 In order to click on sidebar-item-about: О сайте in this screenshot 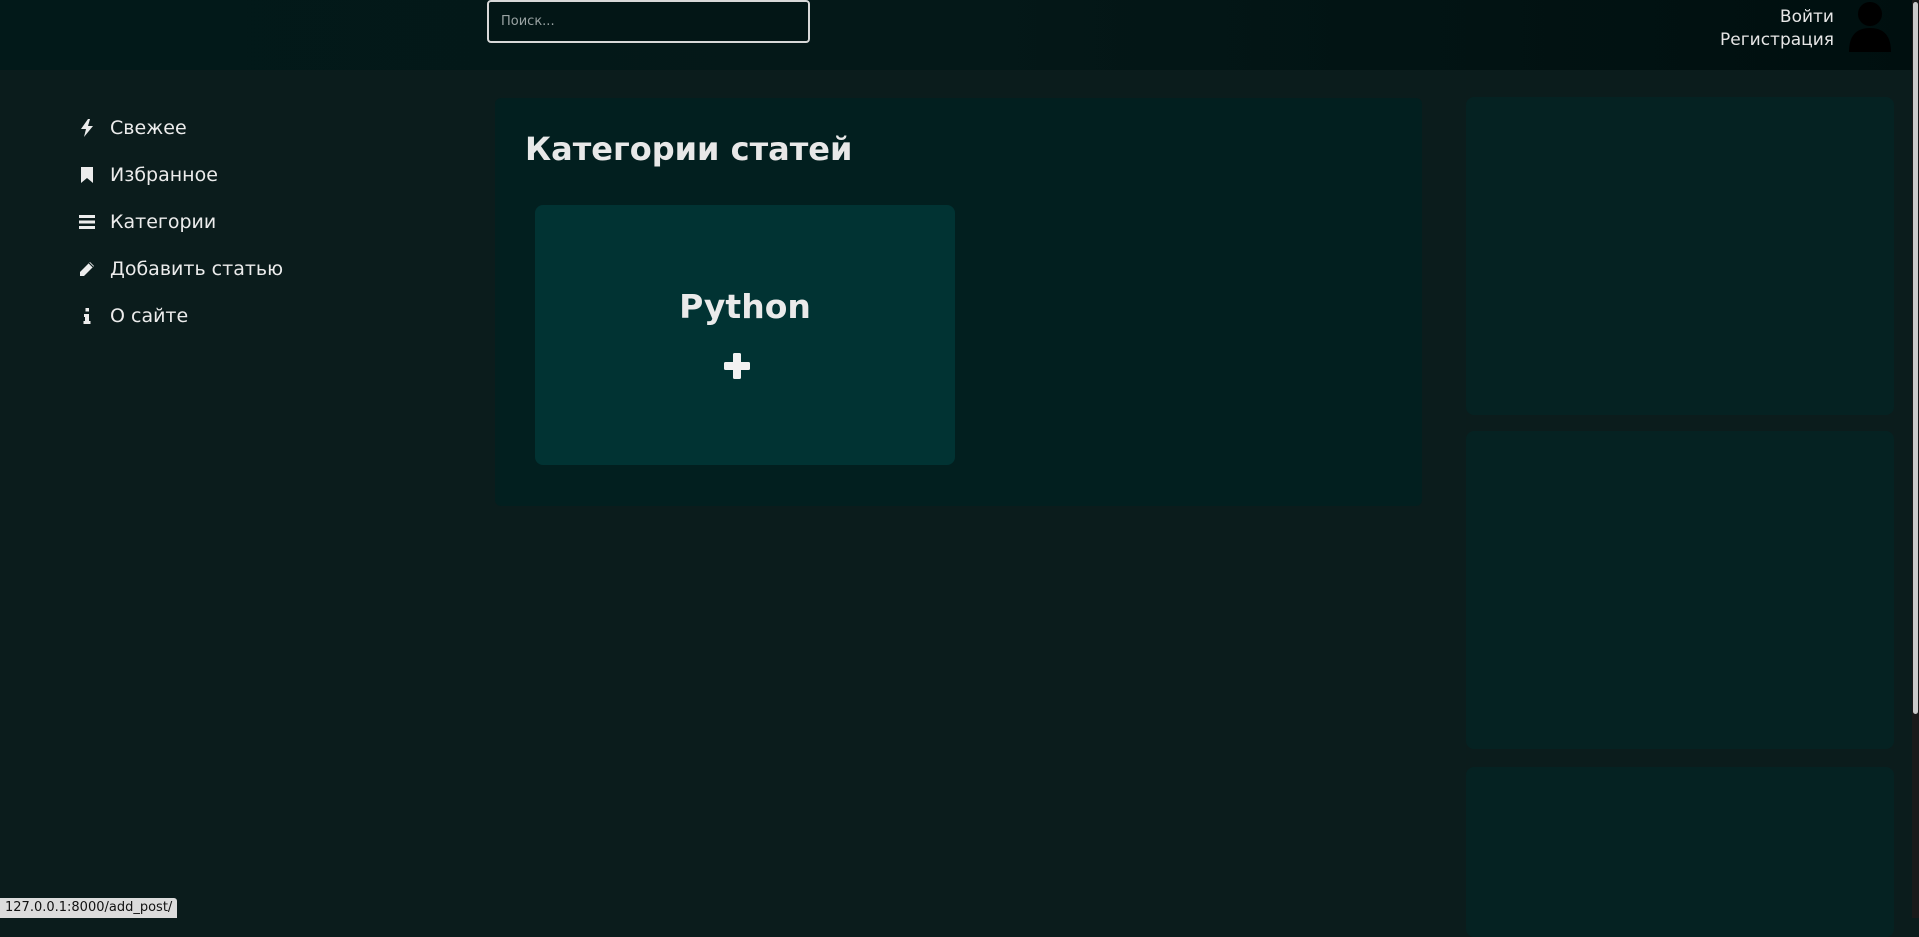, I will do `click(268, 315)`.